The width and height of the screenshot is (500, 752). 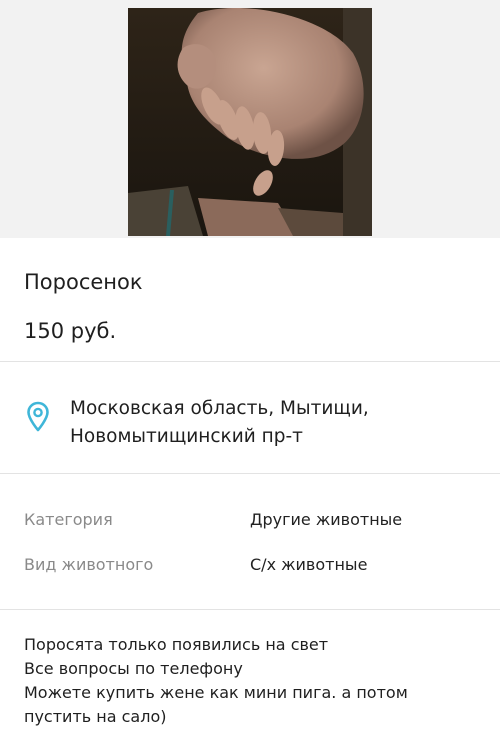 What do you see at coordinates (250, 122) in the screenshot?
I see `listing-photo` at bounding box center [250, 122].